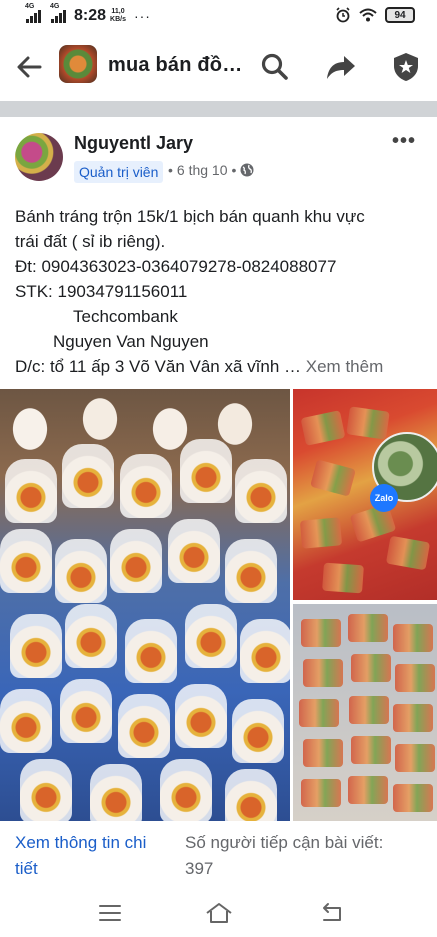 This screenshot has width=437, height=937. I want to click on menu-icon, so click(110, 913).